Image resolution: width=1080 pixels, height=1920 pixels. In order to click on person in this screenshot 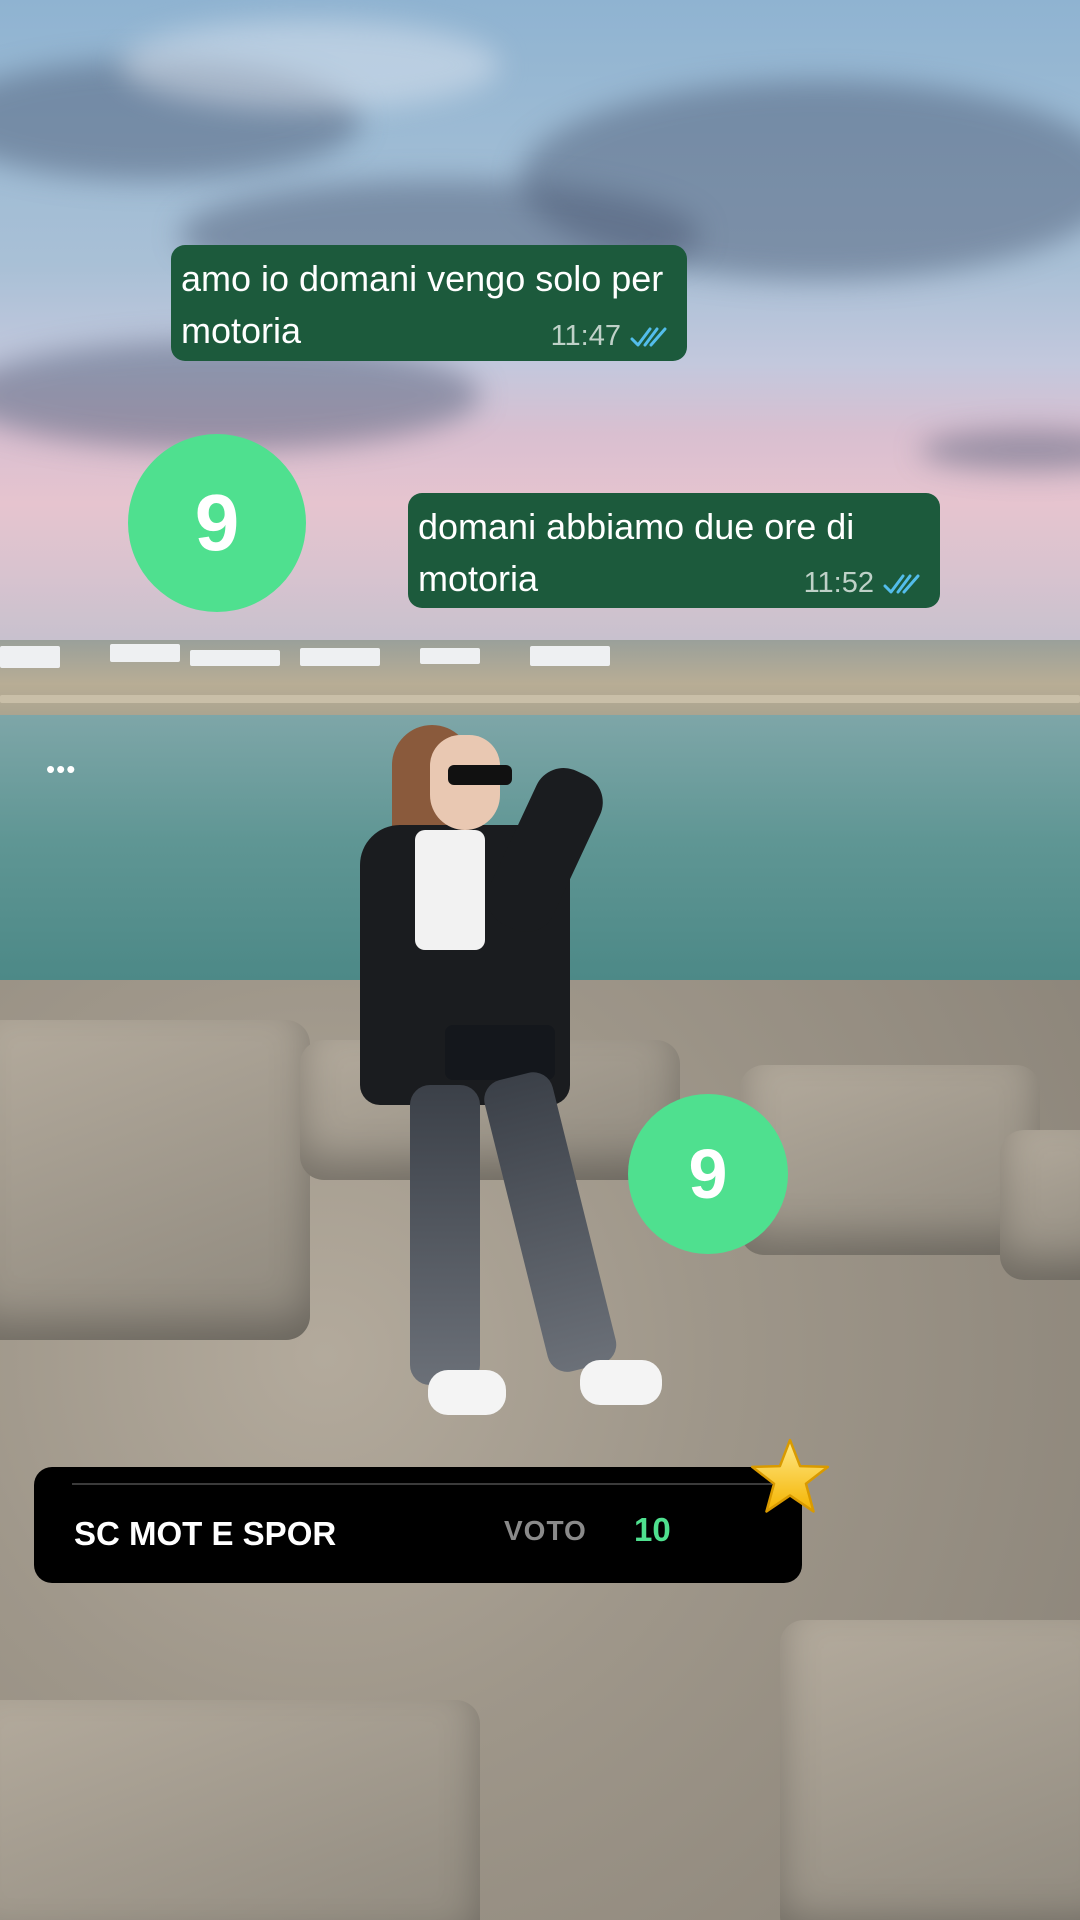, I will do `click(520, 1065)`.